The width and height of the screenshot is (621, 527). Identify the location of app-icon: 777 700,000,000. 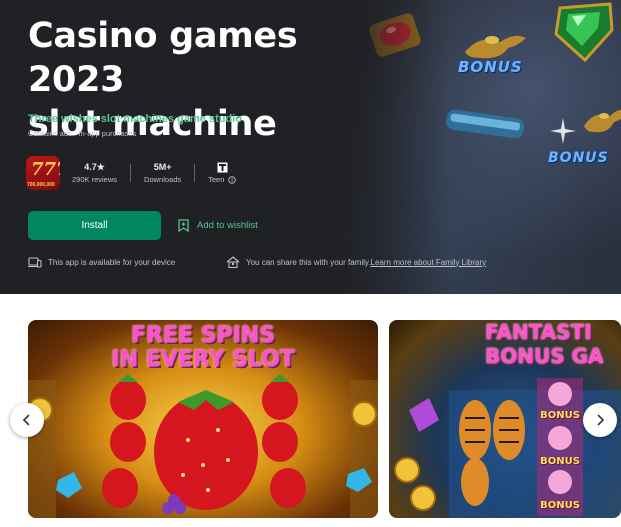
(43, 173).